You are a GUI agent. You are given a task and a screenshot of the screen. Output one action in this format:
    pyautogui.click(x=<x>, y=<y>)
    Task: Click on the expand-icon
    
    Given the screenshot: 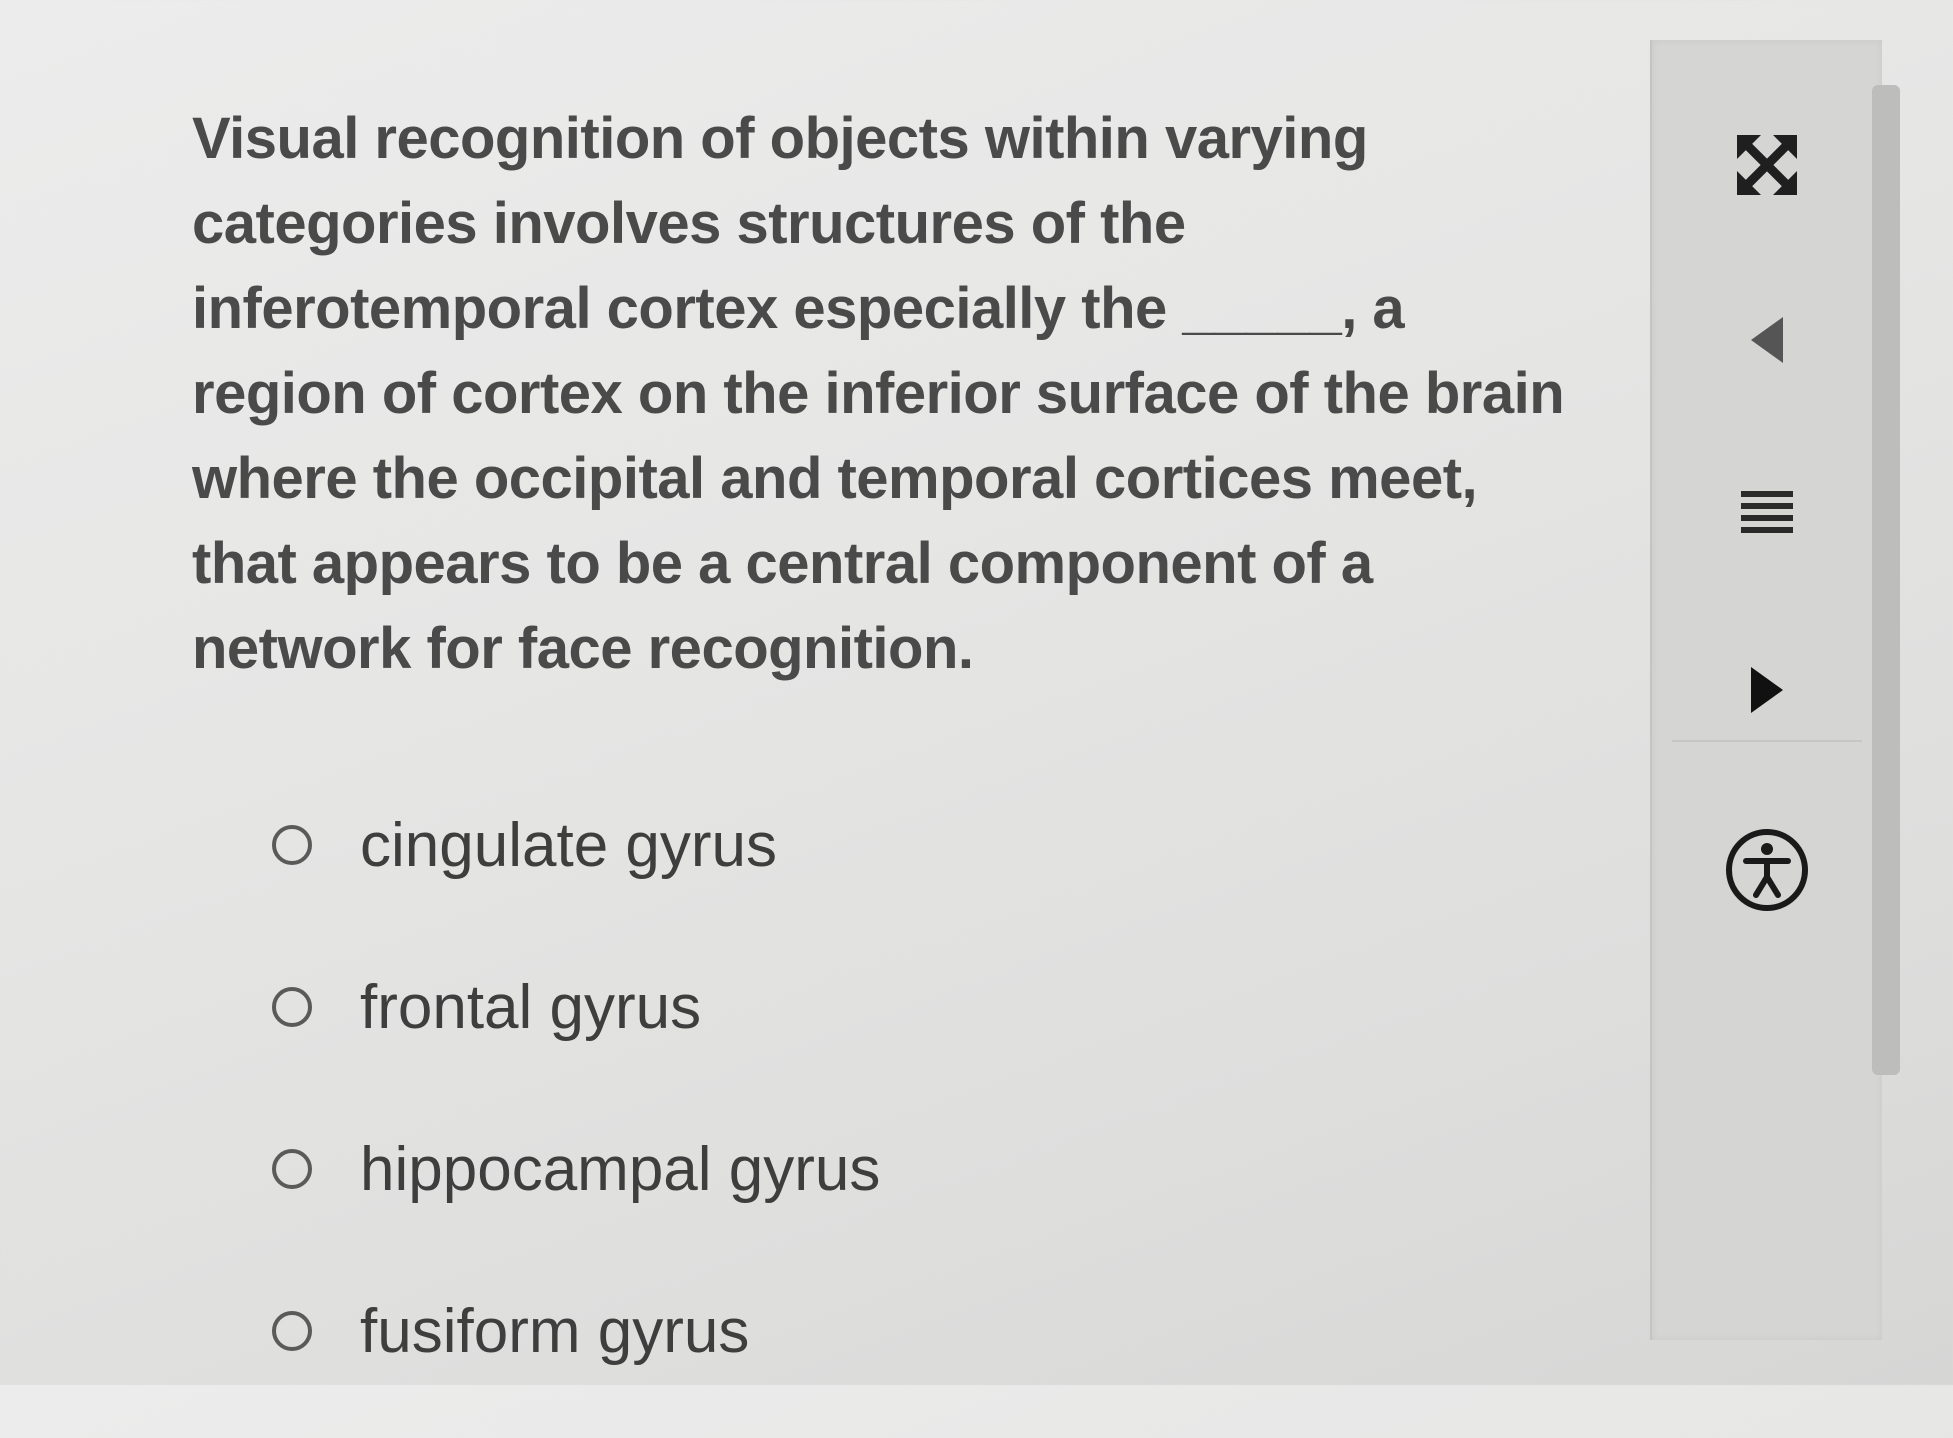 What is the action you would take?
    pyautogui.click(x=1767, y=165)
    